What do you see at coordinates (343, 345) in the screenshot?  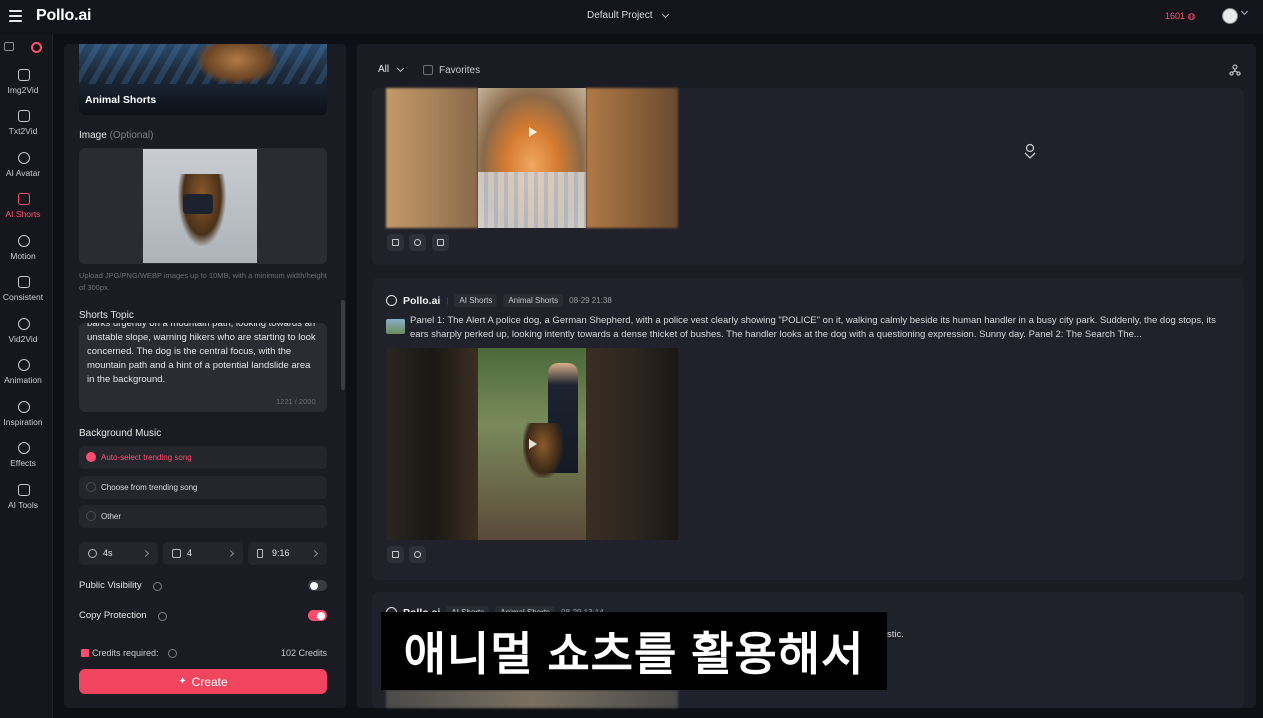 I see `panel-scrollbar` at bounding box center [343, 345].